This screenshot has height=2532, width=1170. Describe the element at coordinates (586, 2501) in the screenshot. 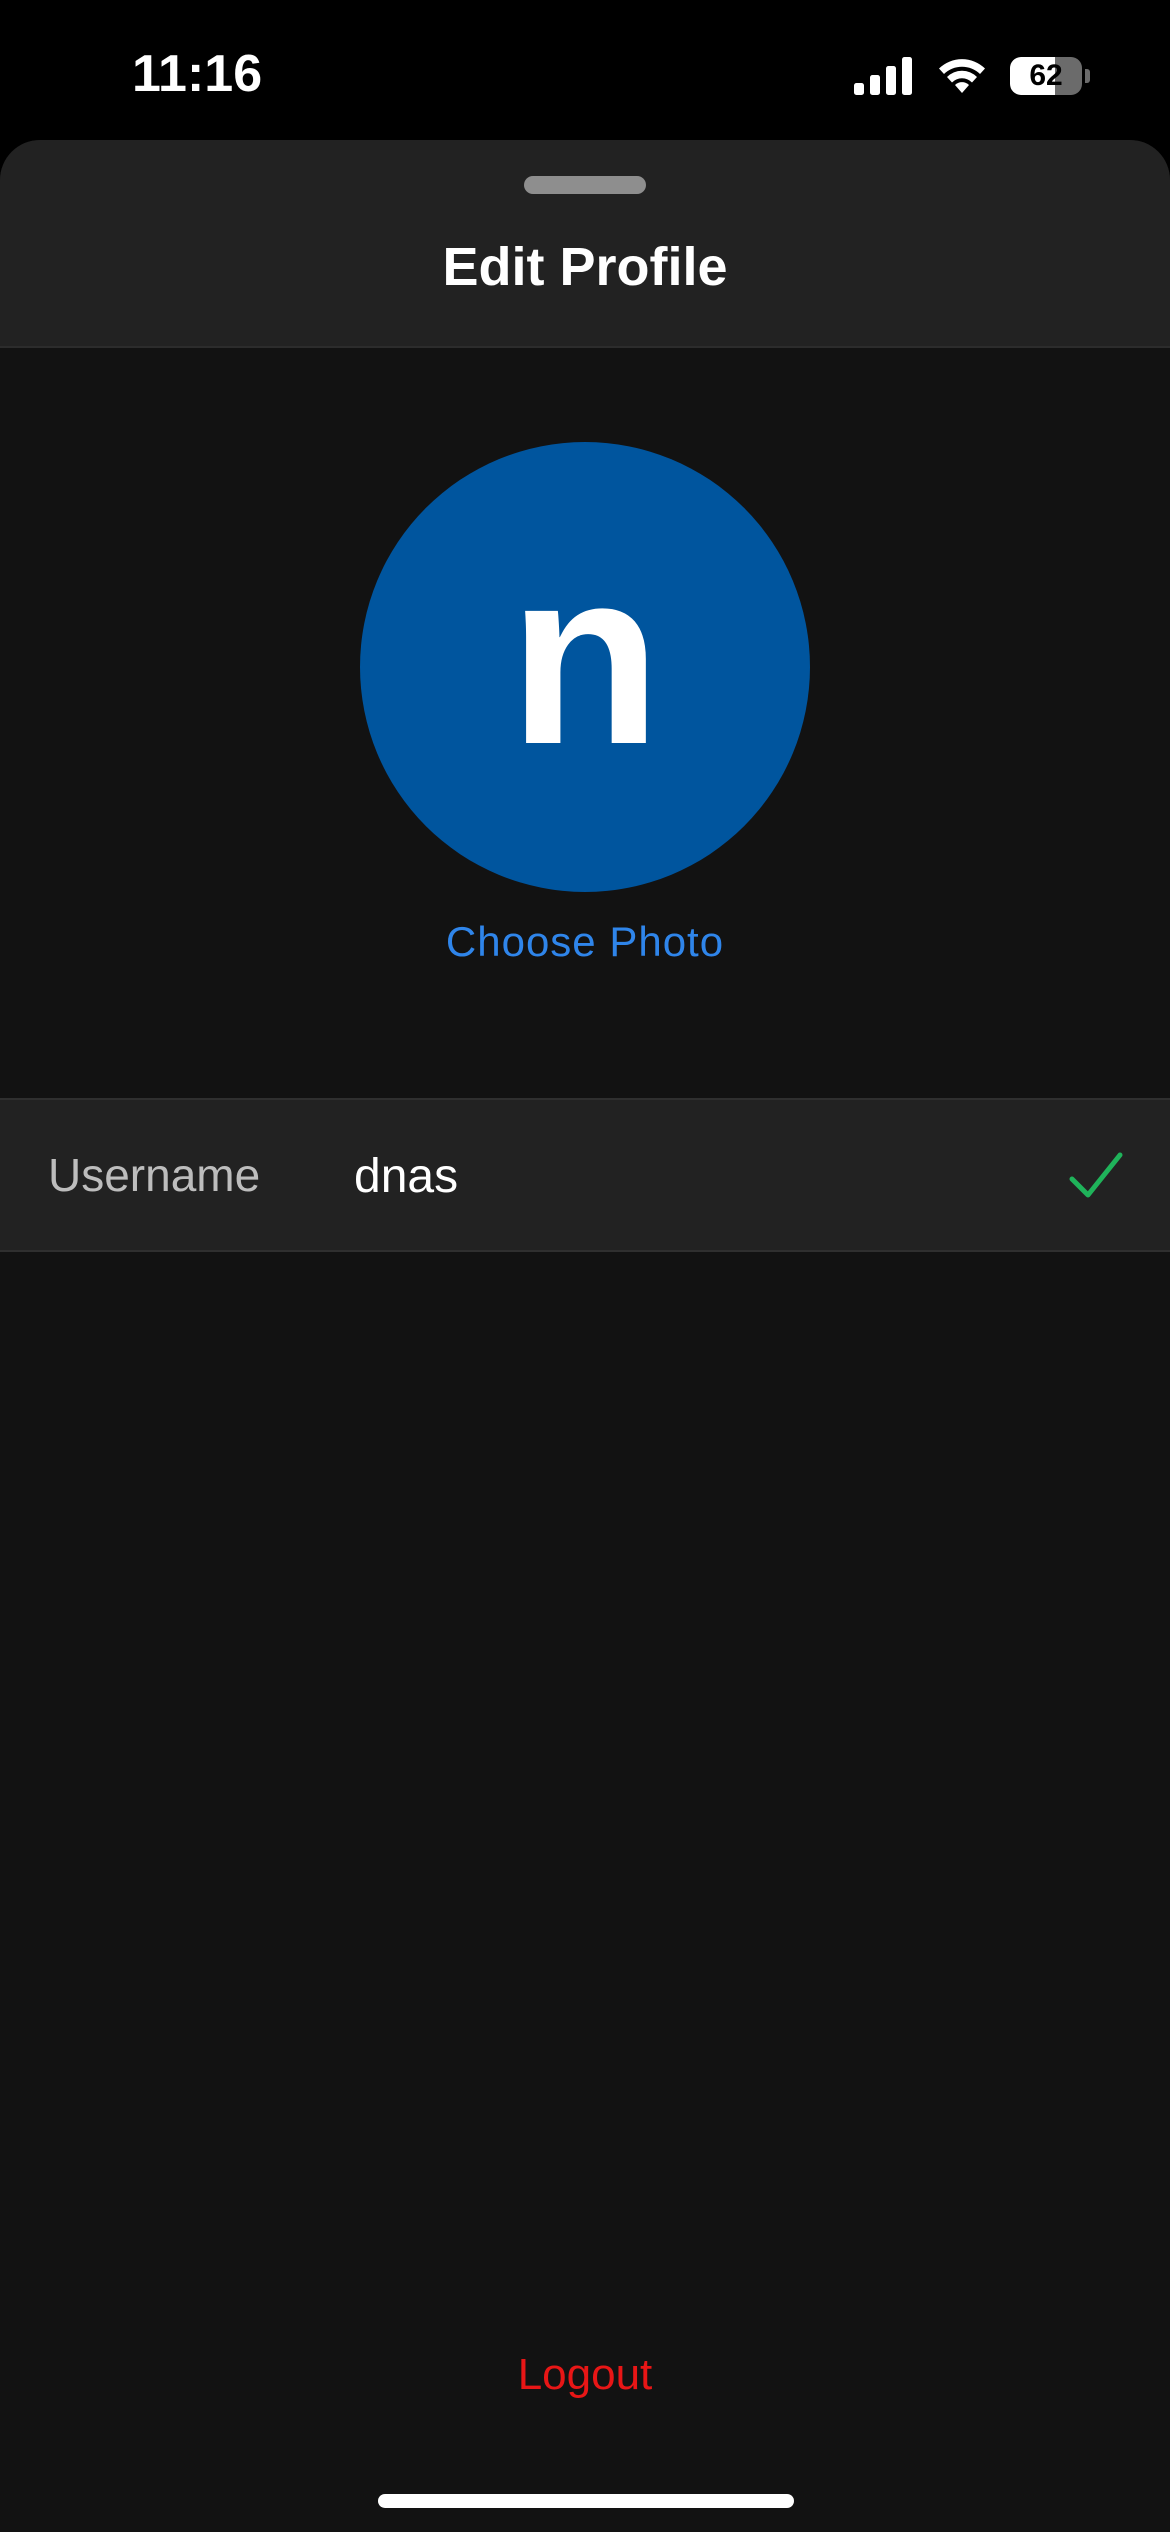

I see `home-indicator` at that location.